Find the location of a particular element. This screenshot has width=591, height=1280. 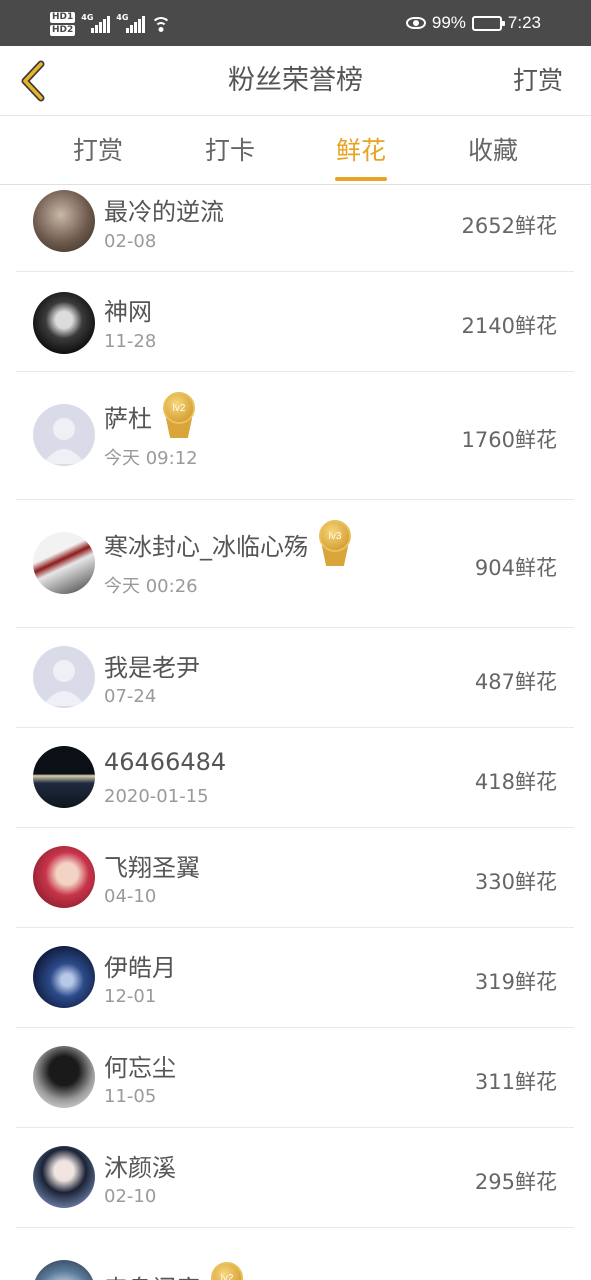

user-name: 萨杜 is located at coordinates (128, 418).